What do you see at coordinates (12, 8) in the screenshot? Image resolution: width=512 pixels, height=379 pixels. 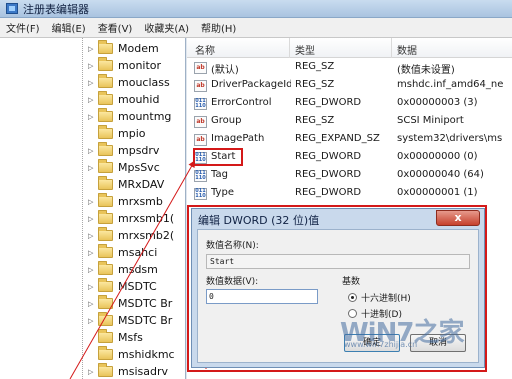 I see `registry-editor-icon` at bounding box center [12, 8].